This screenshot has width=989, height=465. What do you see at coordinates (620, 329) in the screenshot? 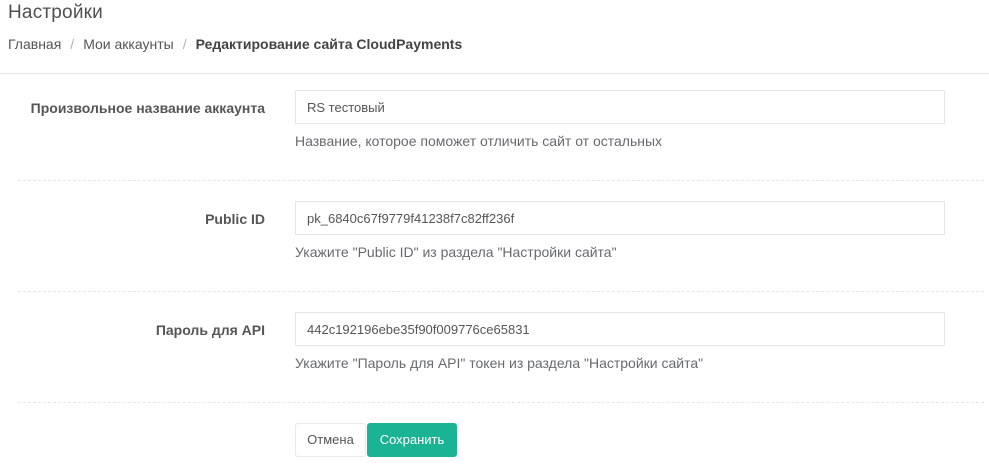
I see `api-password-input` at bounding box center [620, 329].